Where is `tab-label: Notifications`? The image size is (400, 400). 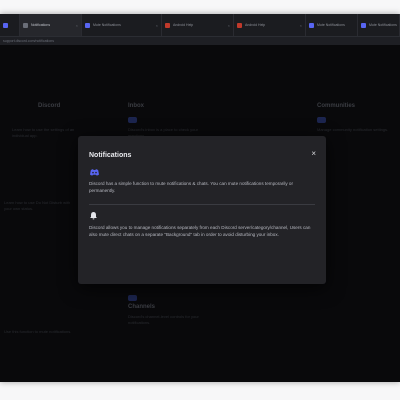
tab-label: Notifications is located at coordinates (41, 25).